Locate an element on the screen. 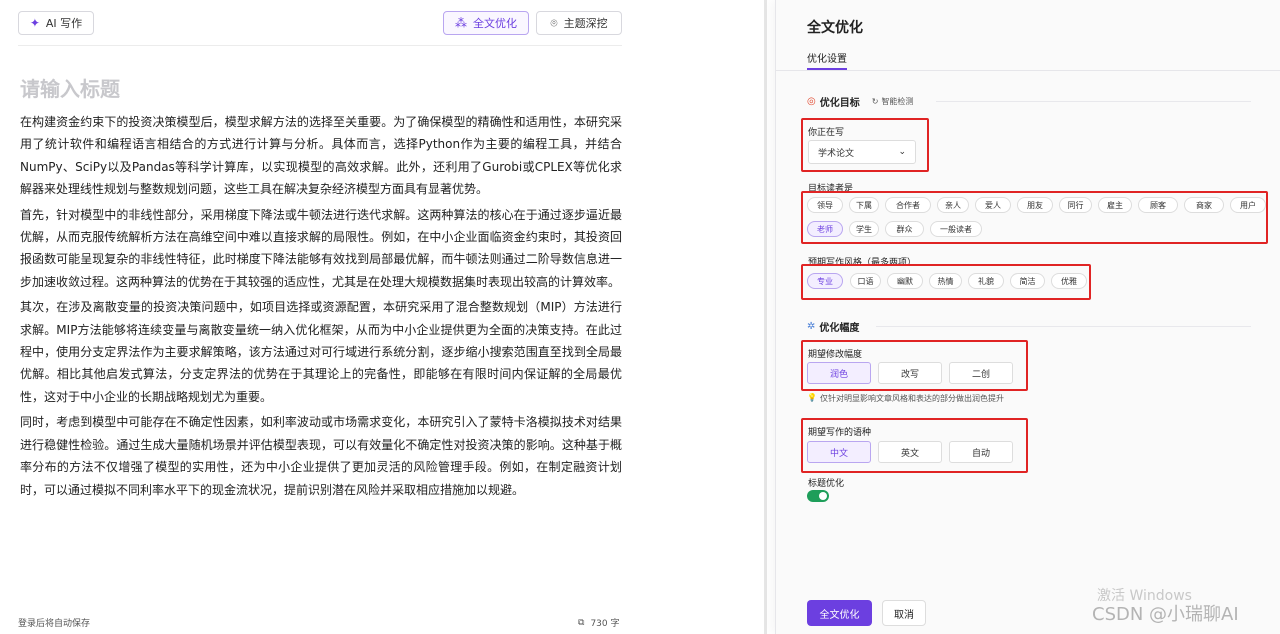 The width and height of the screenshot is (1280, 634). title-optimize-toggle is located at coordinates (818, 496).